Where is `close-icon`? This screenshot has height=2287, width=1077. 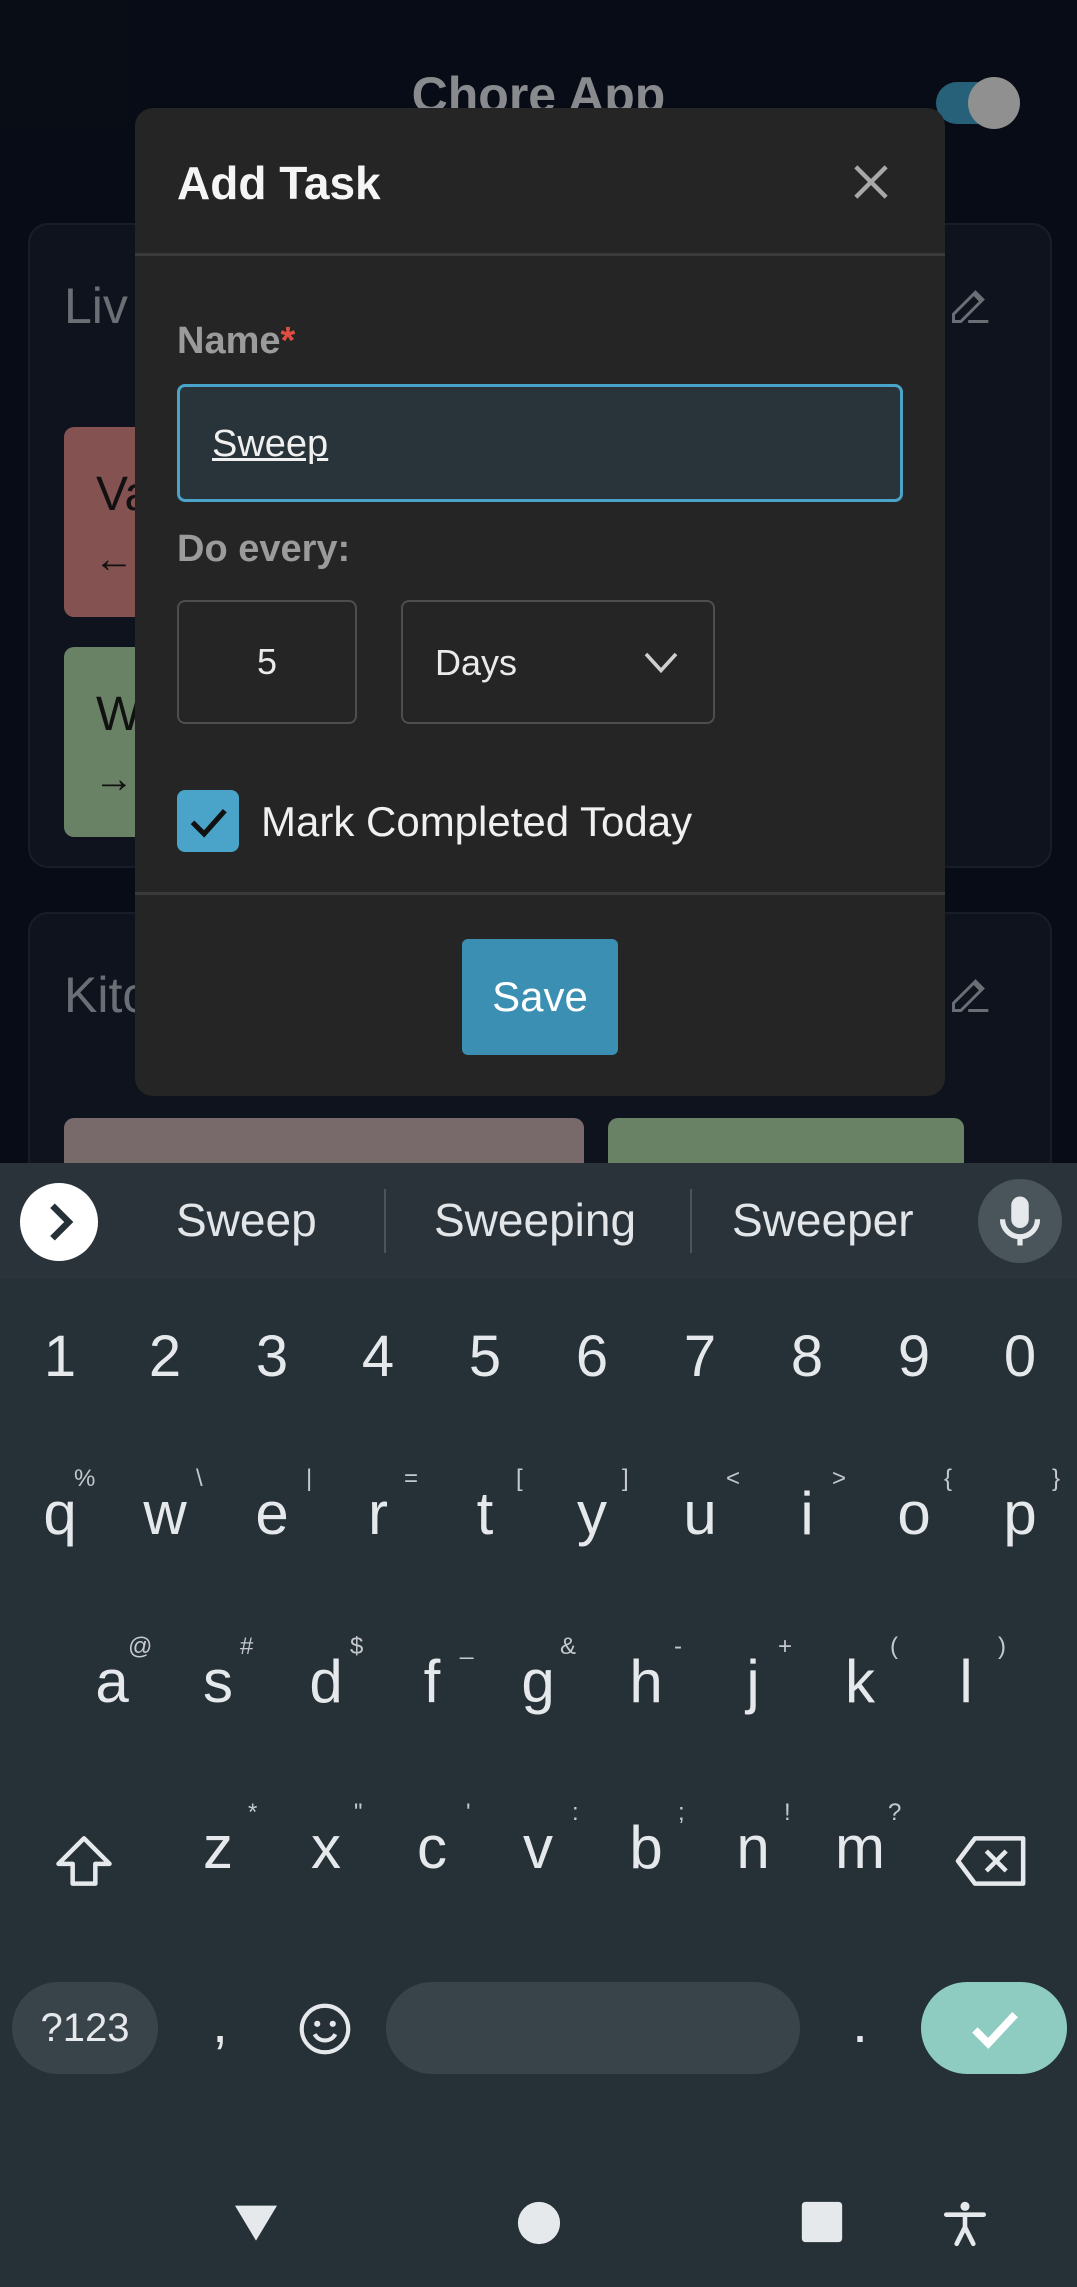
close-icon is located at coordinates (871, 182).